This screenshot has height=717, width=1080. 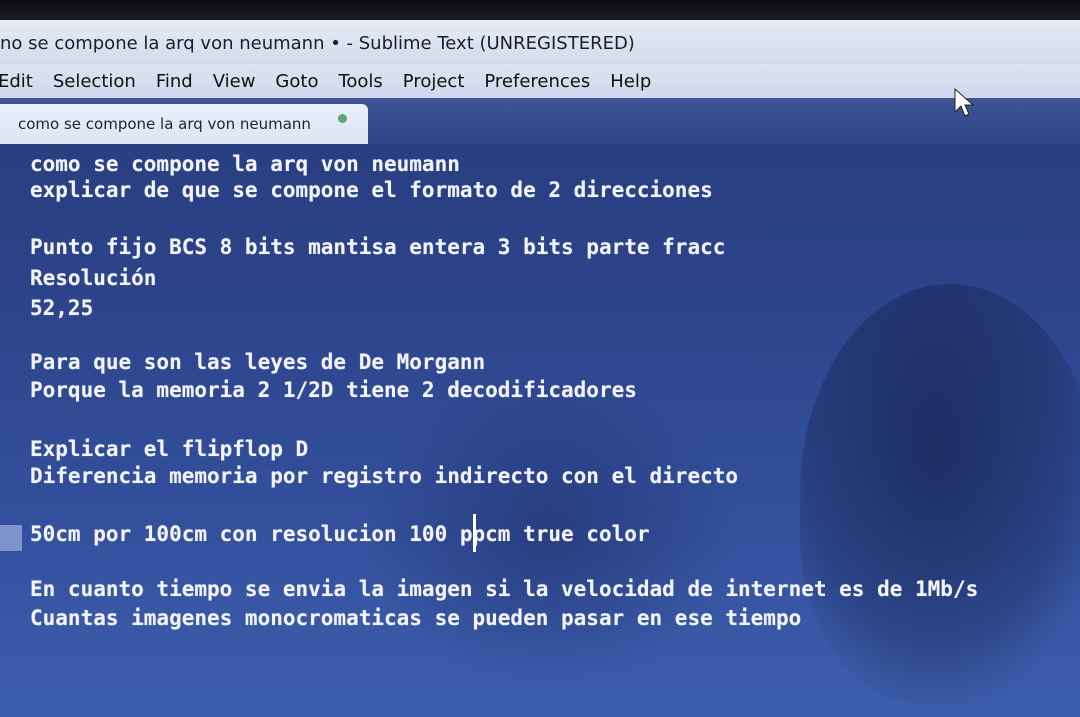 What do you see at coordinates (11, 538) in the screenshot?
I see `current-line-gutter-marker` at bounding box center [11, 538].